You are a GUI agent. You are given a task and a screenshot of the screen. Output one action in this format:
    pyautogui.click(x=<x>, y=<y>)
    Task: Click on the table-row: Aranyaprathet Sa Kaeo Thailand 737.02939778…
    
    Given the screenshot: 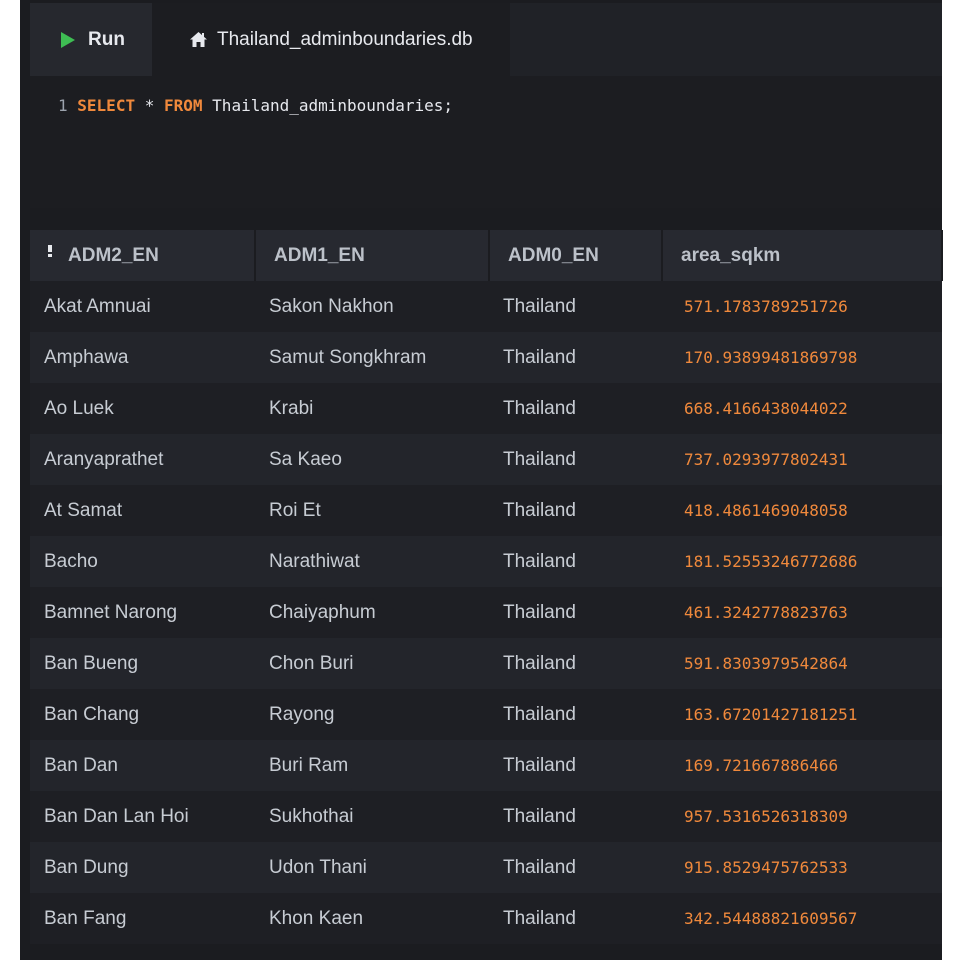 What is the action you would take?
    pyautogui.click(x=486, y=459)
    